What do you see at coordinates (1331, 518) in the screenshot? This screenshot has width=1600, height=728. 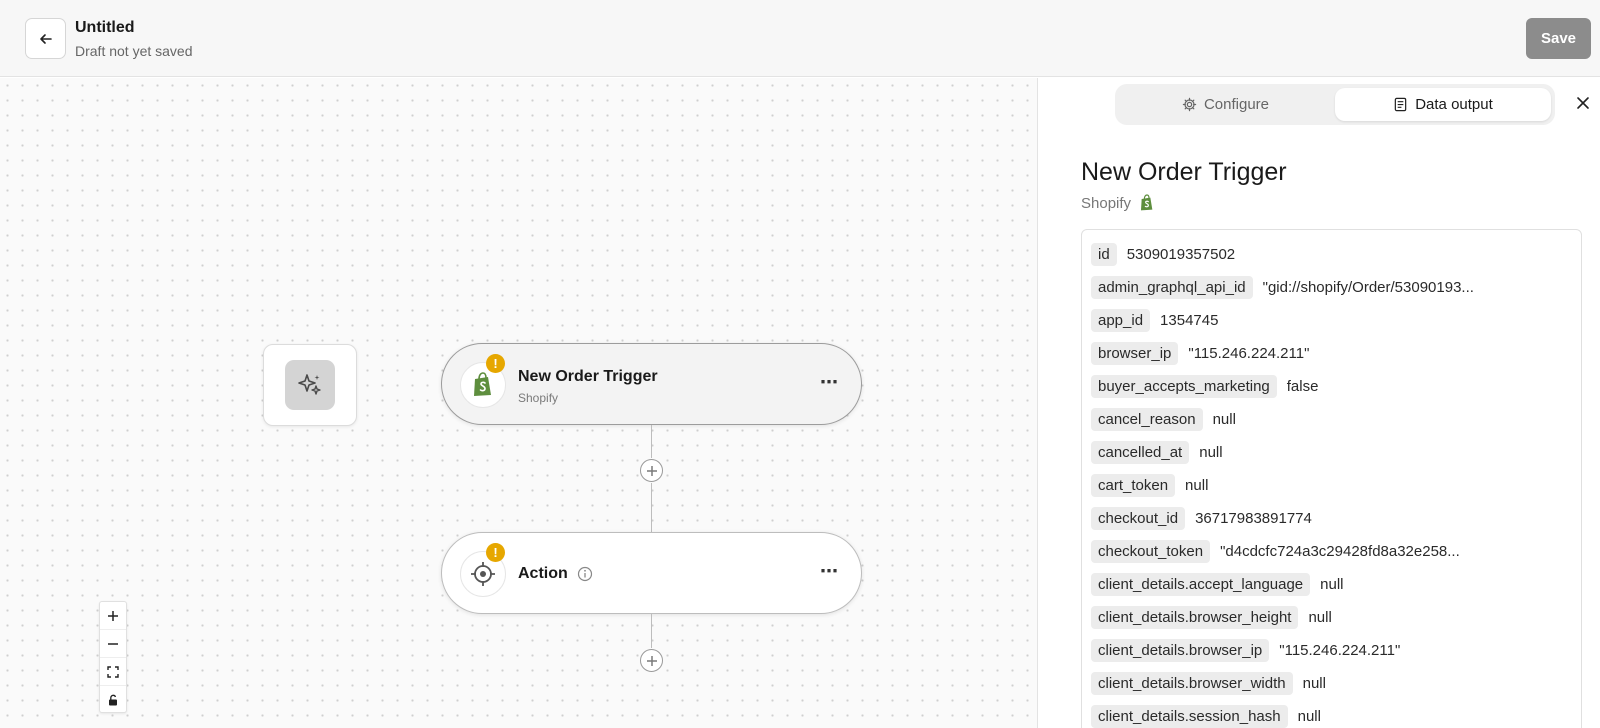 I see `data-row: checkout_id 36717983891774` at bounding box center [1331, 518].